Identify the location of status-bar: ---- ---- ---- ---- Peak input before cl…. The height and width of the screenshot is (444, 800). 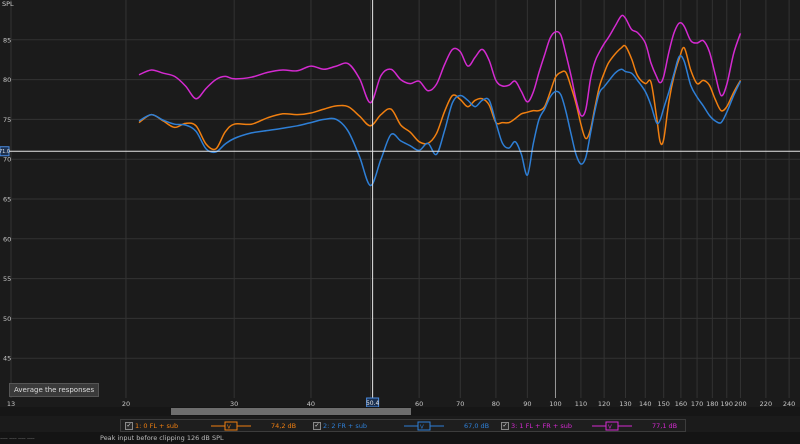
(400, 438).